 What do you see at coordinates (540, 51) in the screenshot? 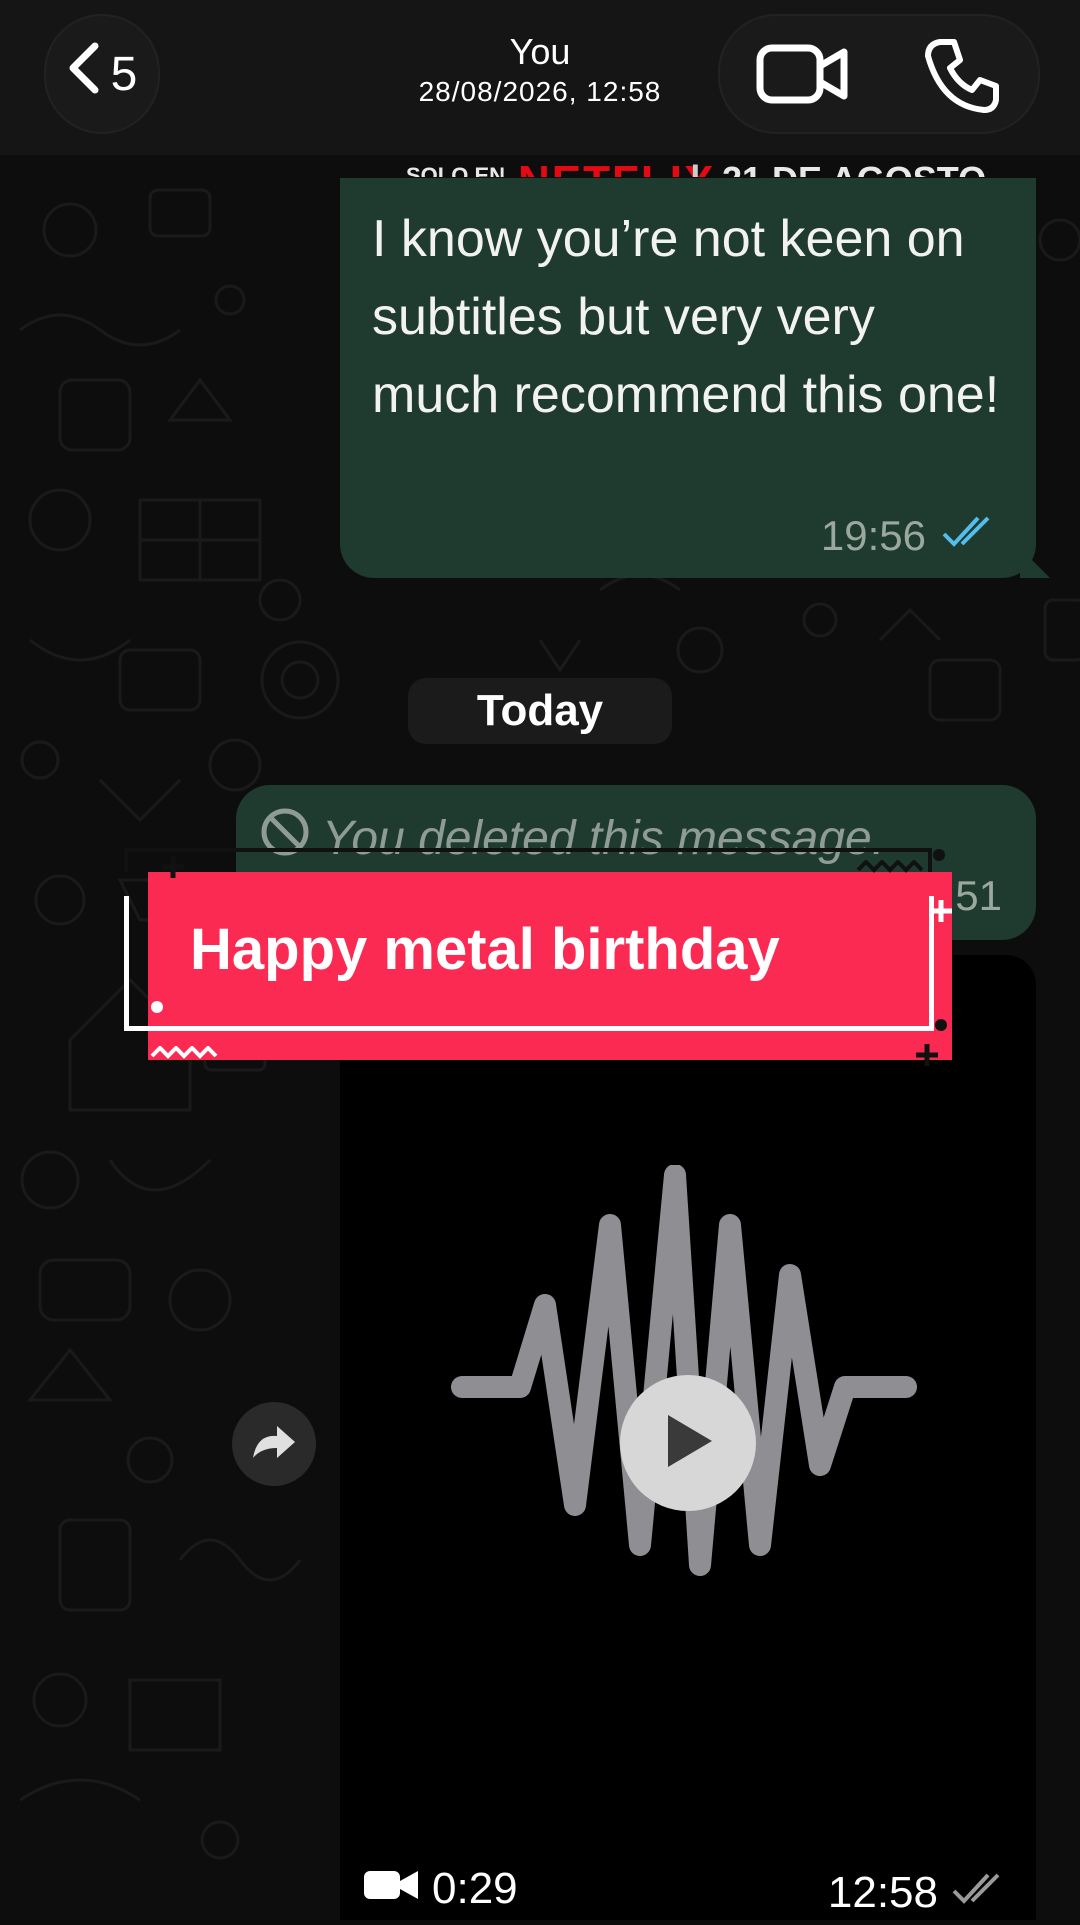
I see `contact-name: You` at bounding box center [540, 51].